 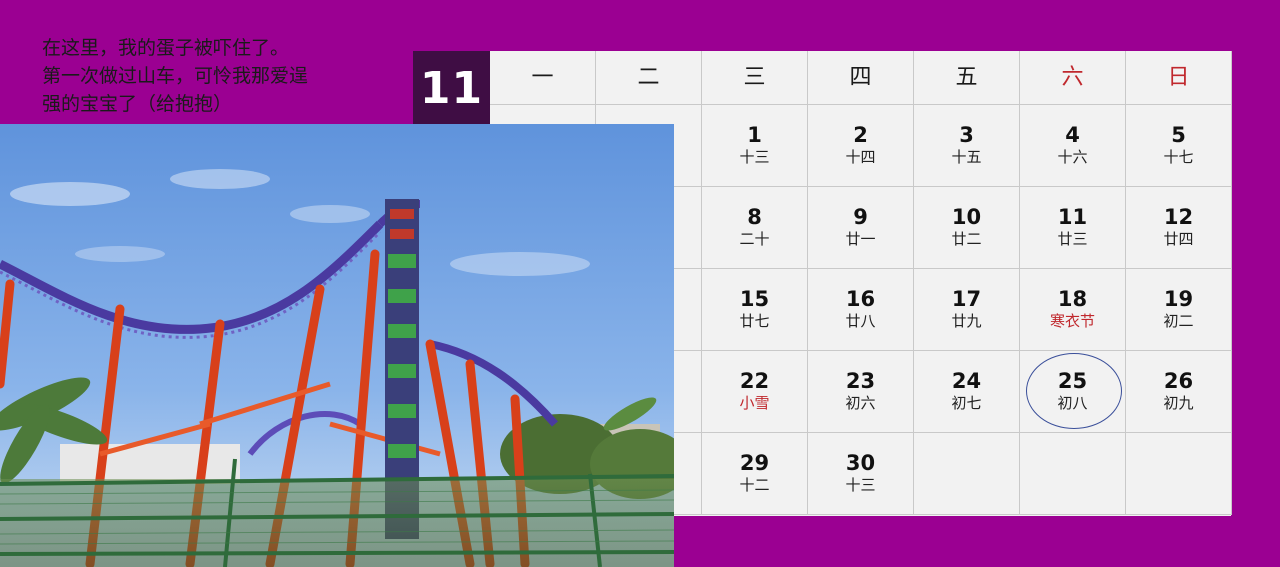 I want to click on lunar-date: 廿八, so click(x=860, y=321).